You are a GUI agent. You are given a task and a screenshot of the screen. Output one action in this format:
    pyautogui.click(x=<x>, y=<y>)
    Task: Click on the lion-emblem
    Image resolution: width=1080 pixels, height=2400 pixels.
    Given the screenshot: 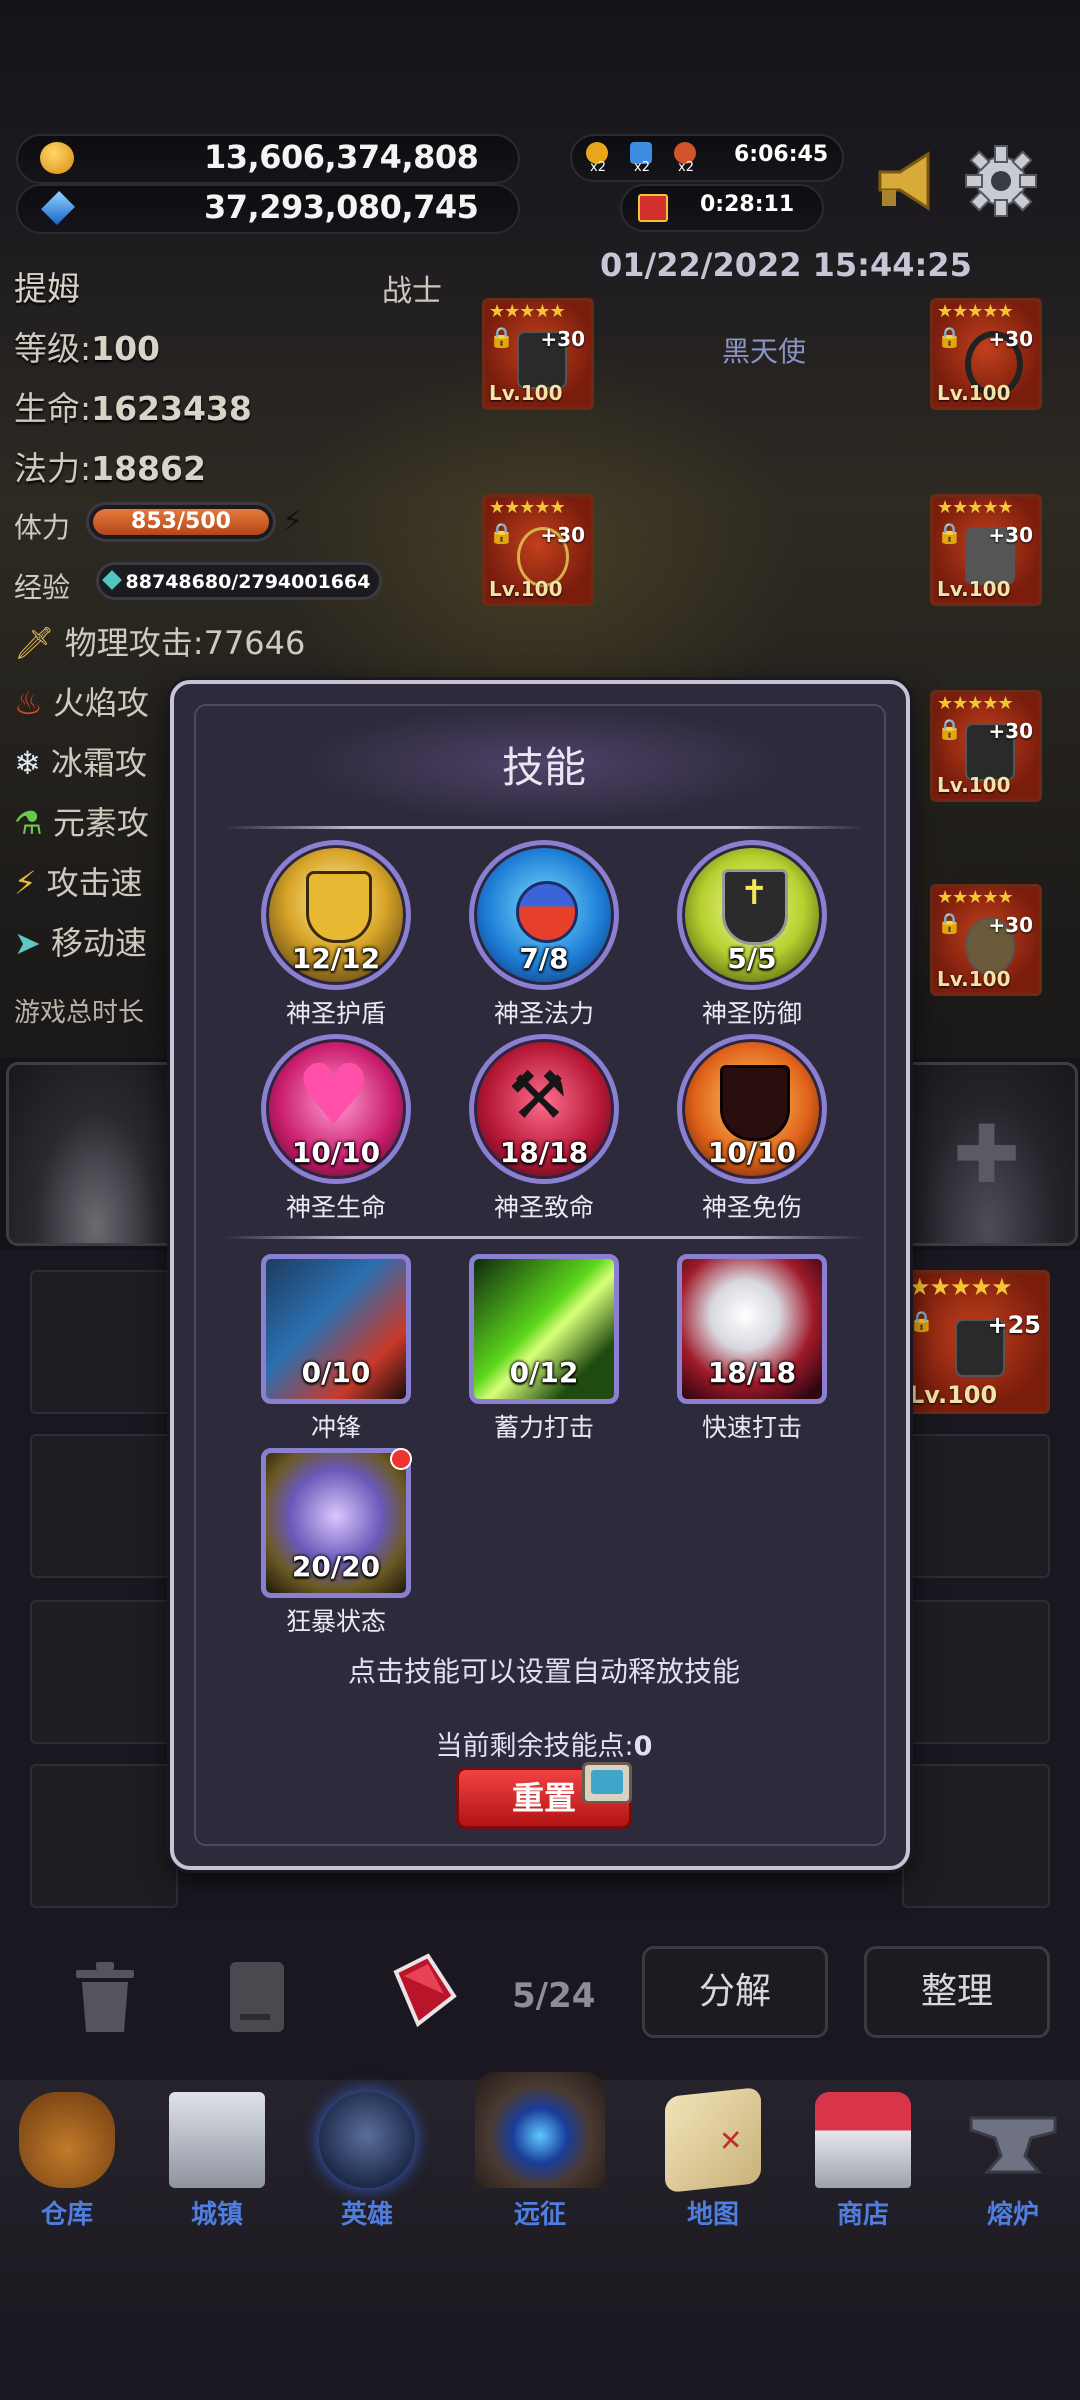 What is the action you would take?
    pyautogui.click(x=339, y=907)
    